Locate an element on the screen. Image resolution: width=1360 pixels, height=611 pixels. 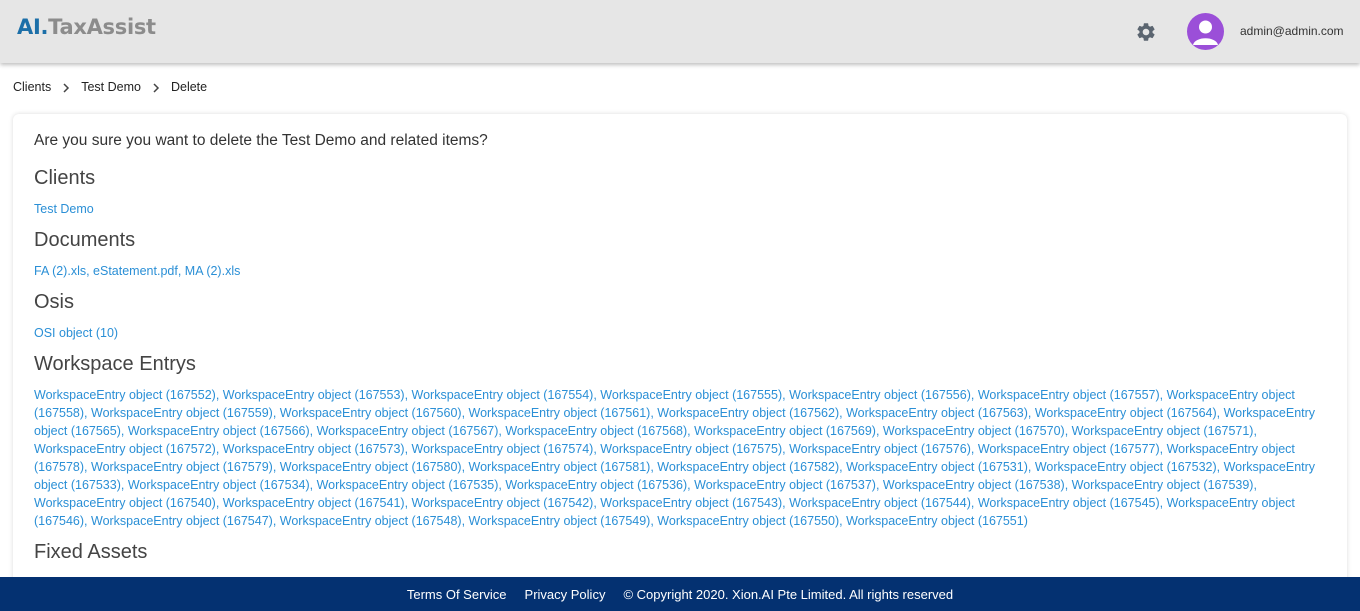
related-item-link: Test Demo is located at coordinates (64, 209).